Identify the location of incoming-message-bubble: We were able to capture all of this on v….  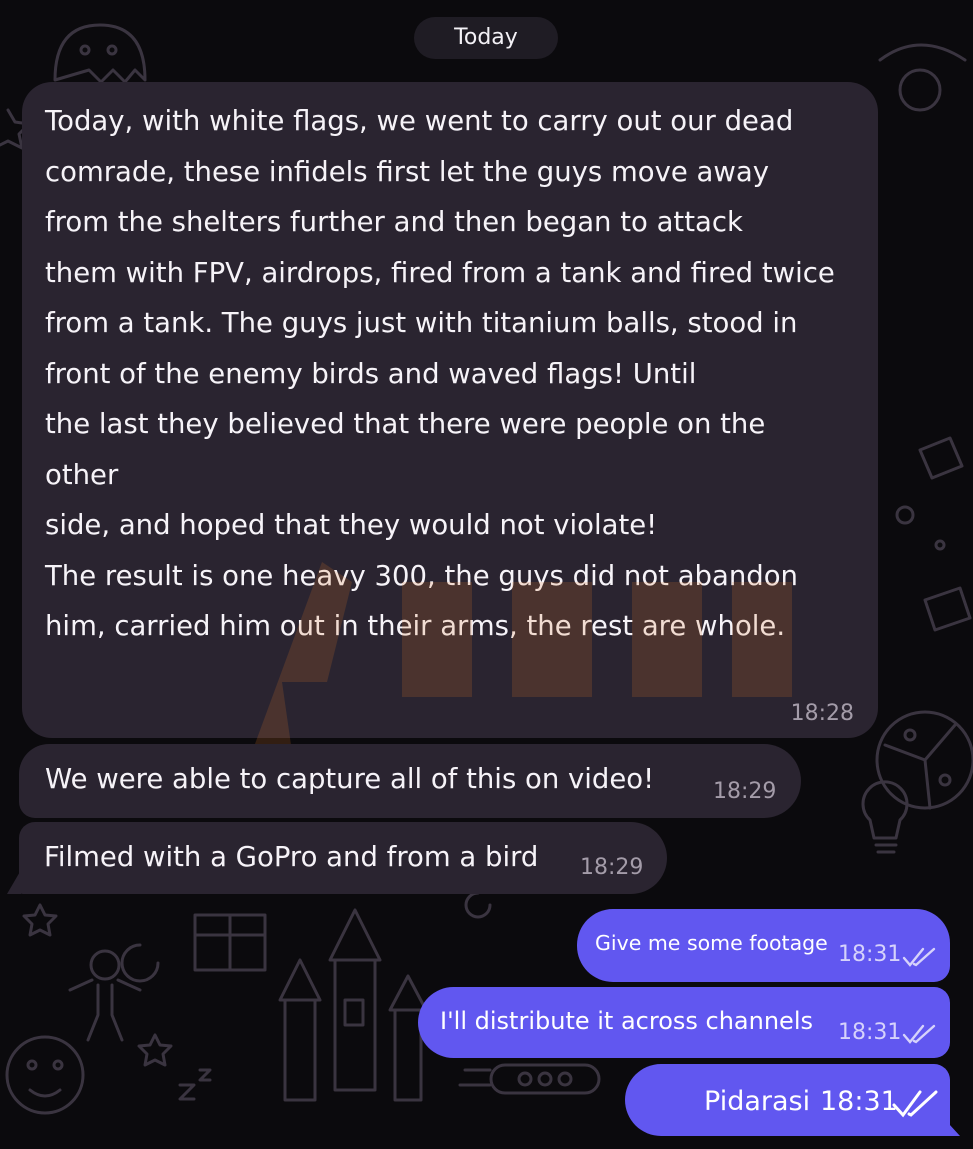
(410, 781).